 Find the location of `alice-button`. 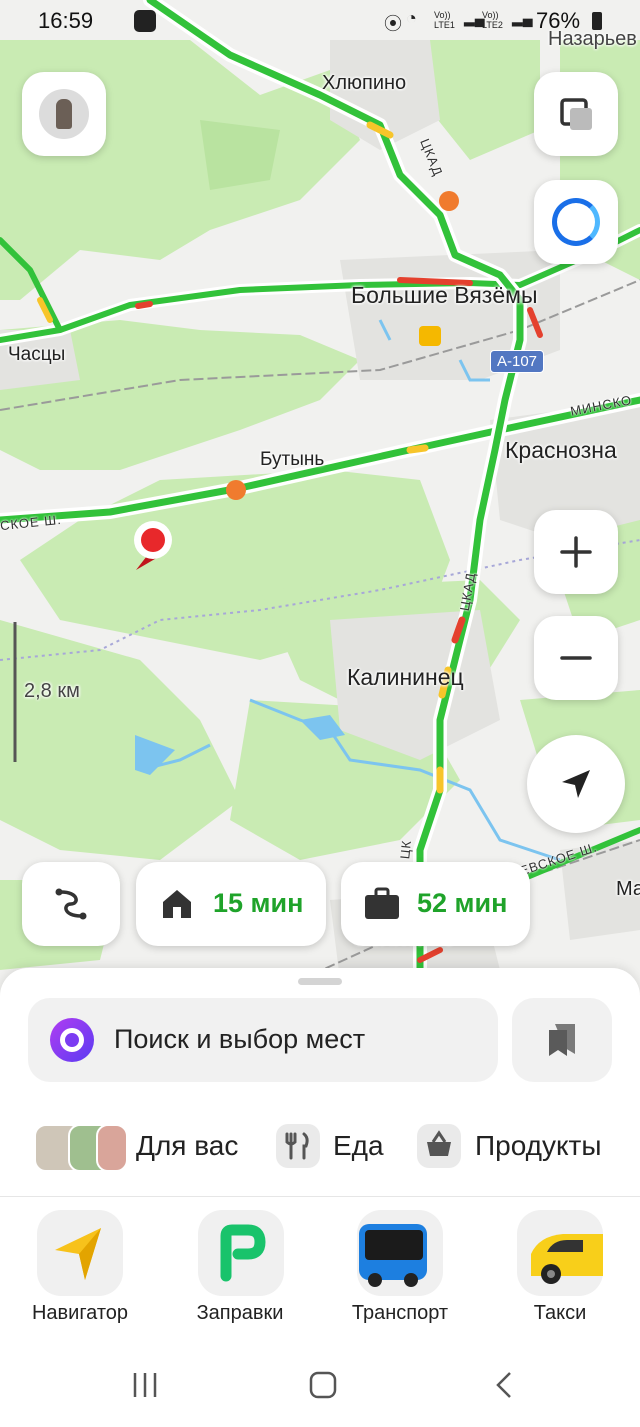

alice-button is located at coordinates (576, 222).